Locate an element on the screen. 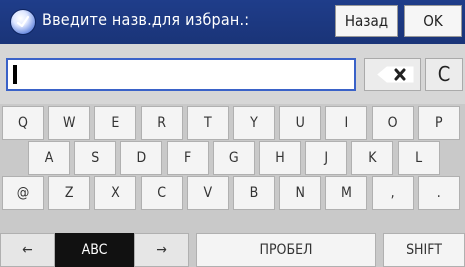  key-row2-4: G is located at coordinates (233, 158).